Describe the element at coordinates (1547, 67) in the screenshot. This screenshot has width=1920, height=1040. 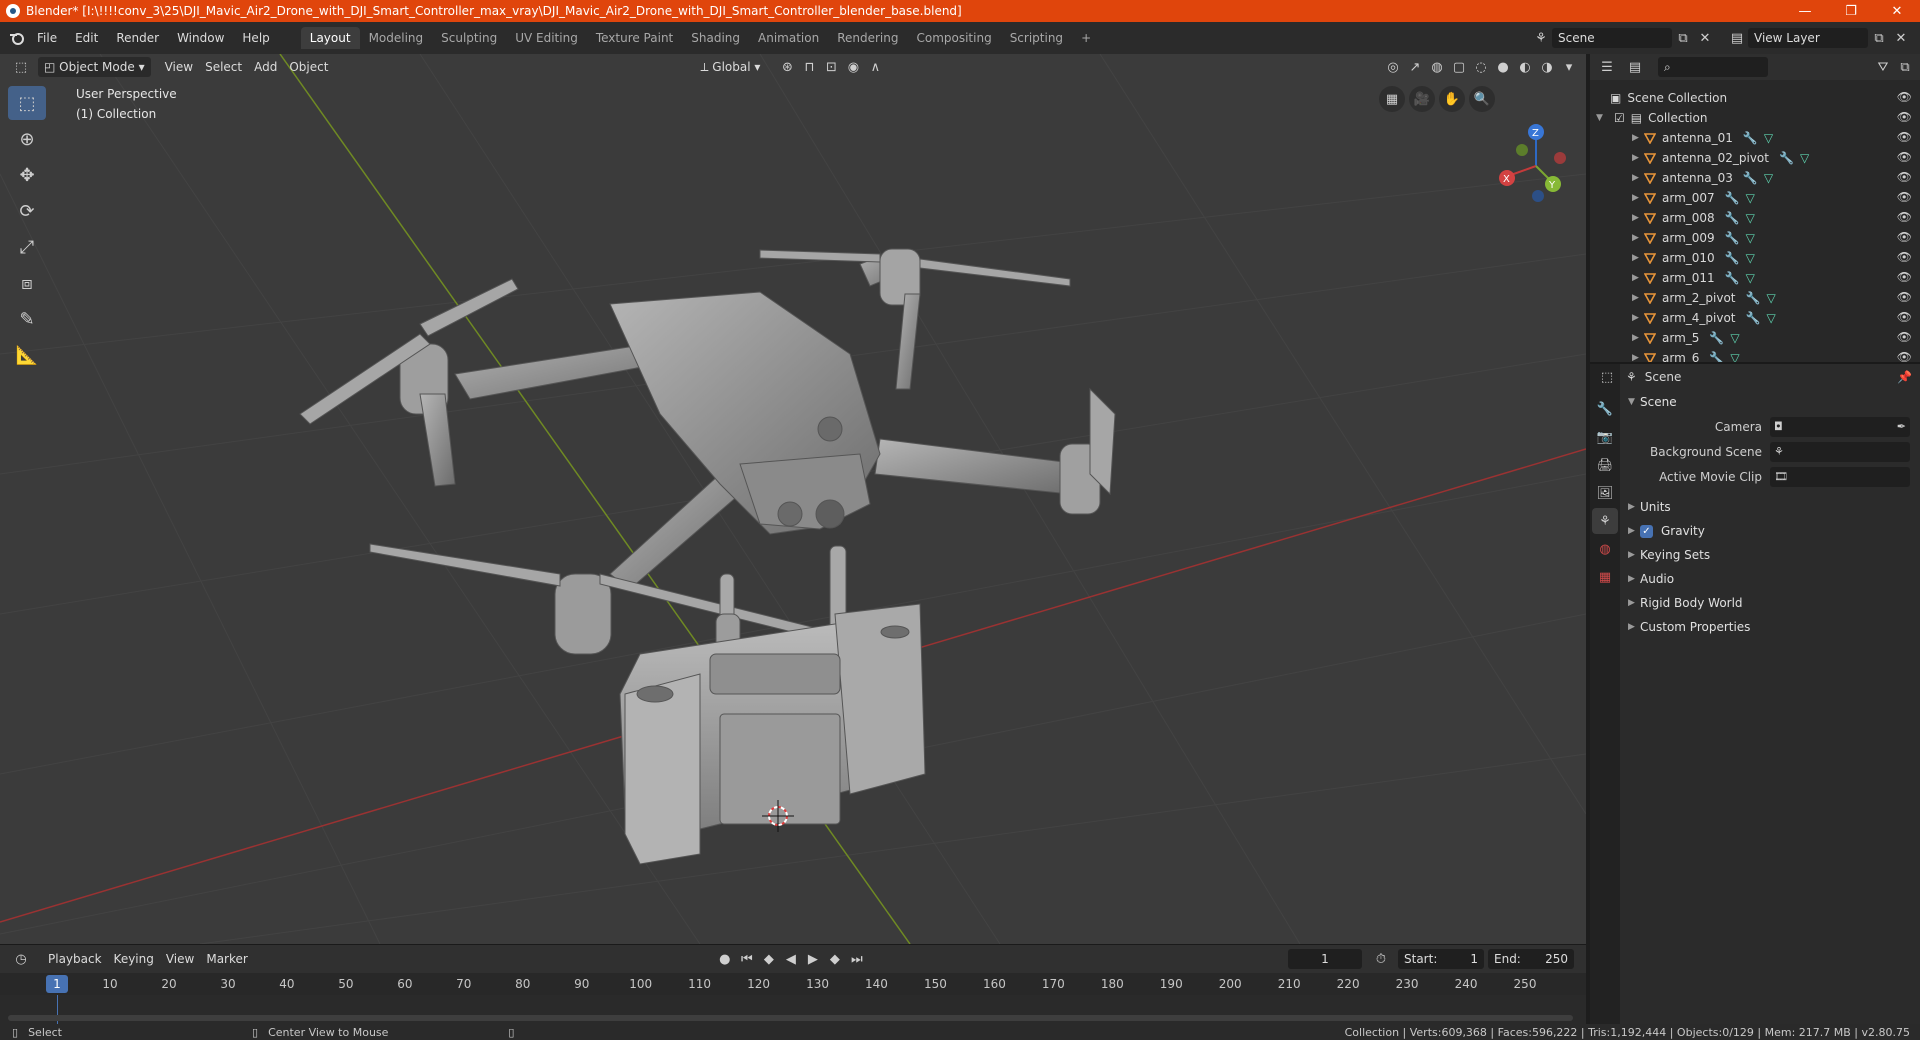
I see `rendered-shading-icon: ◑` at that location.